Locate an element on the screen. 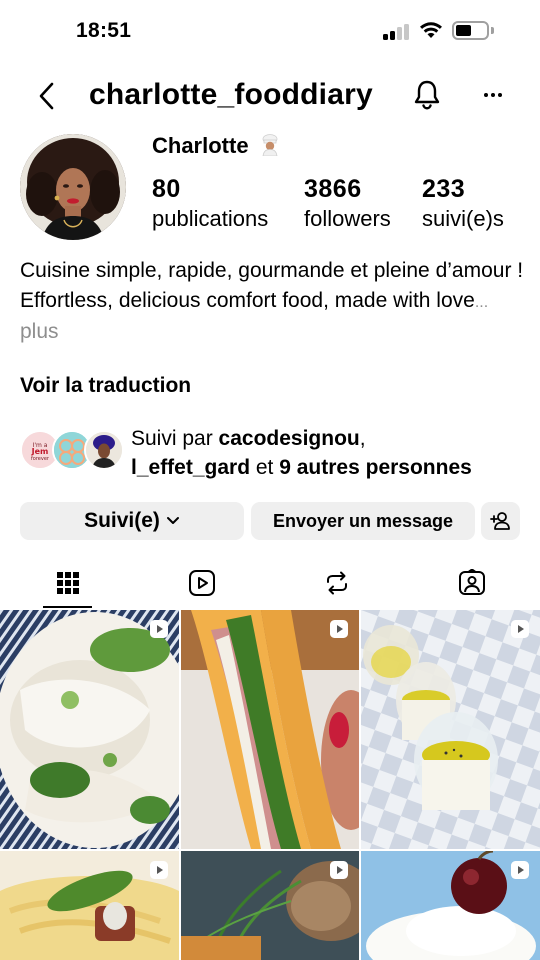  mutual-user-2: l_effet_gard is located at coordinates (190, 467).